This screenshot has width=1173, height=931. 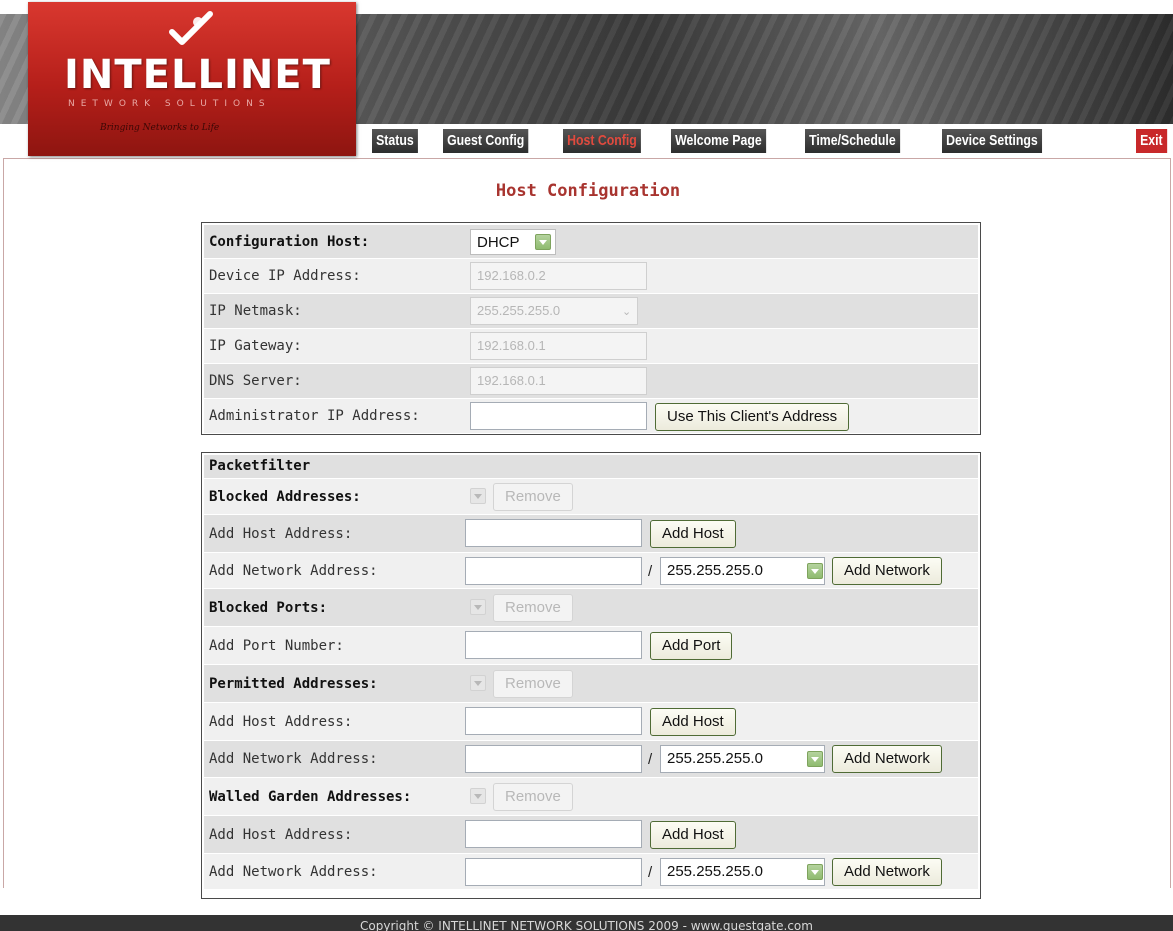 I want to click on nav-welcome-page: Welcome Page, so click(x=718, y=141).